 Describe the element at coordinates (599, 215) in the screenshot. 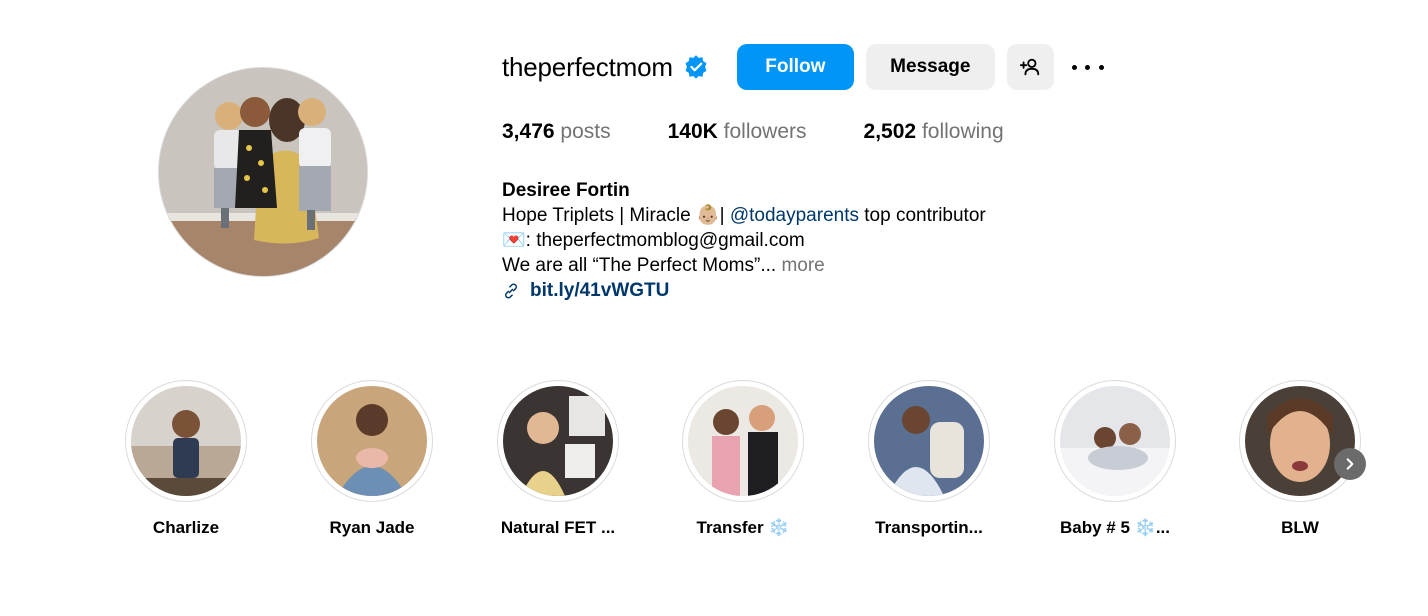

I see `bio-line-1-text: Hope Triplets | Miracle` at that location.